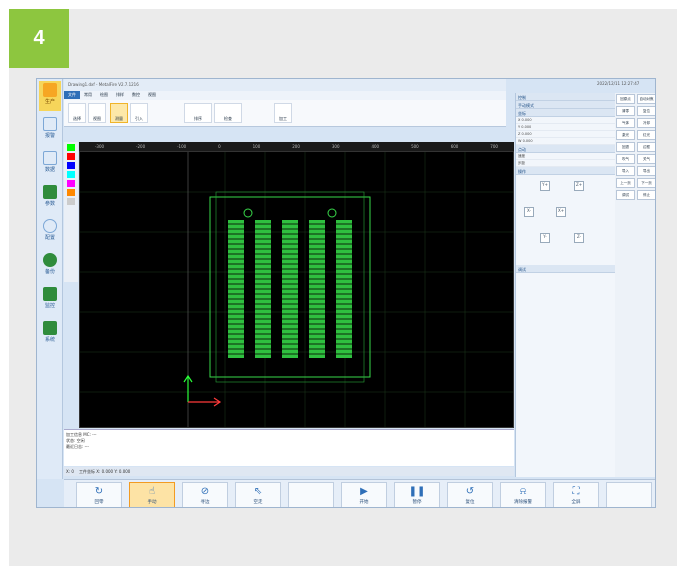 The width and height of the screenshot is (686, 566). I want to click on ribbon-process-button: 加工, so click(283, 113).